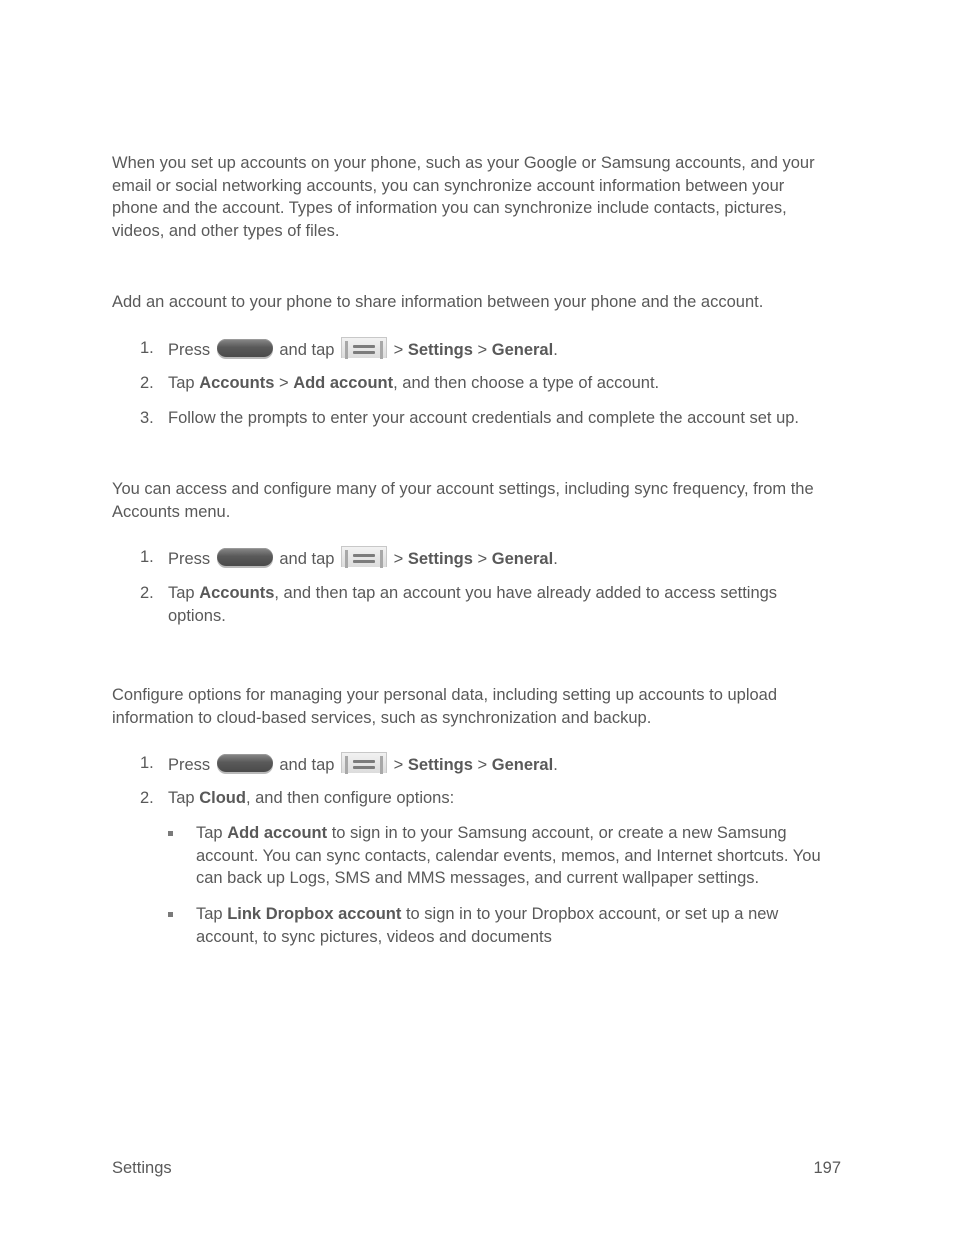 The height and width of the screenshot is (1235, 954). What do you see at coordinates (147, 418) in the screenshot?
I see `step-number: 3.` at bounding box center [147, 418].